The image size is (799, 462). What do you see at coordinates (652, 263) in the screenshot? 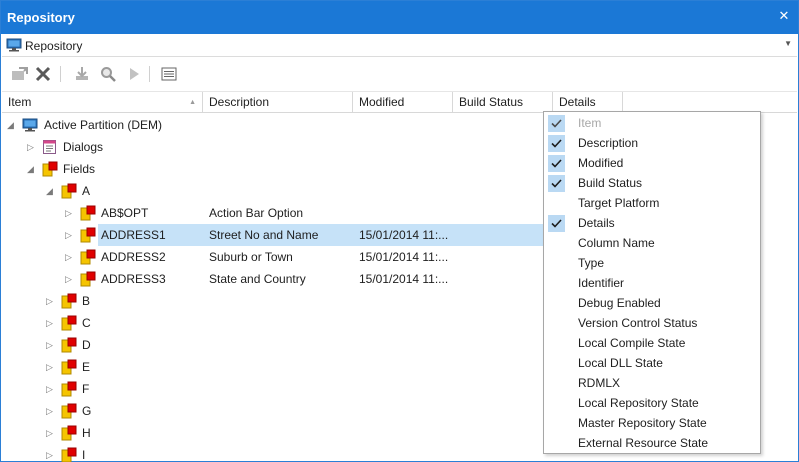
I see `menu-item-type: Type` at bounding box center [652, 263].